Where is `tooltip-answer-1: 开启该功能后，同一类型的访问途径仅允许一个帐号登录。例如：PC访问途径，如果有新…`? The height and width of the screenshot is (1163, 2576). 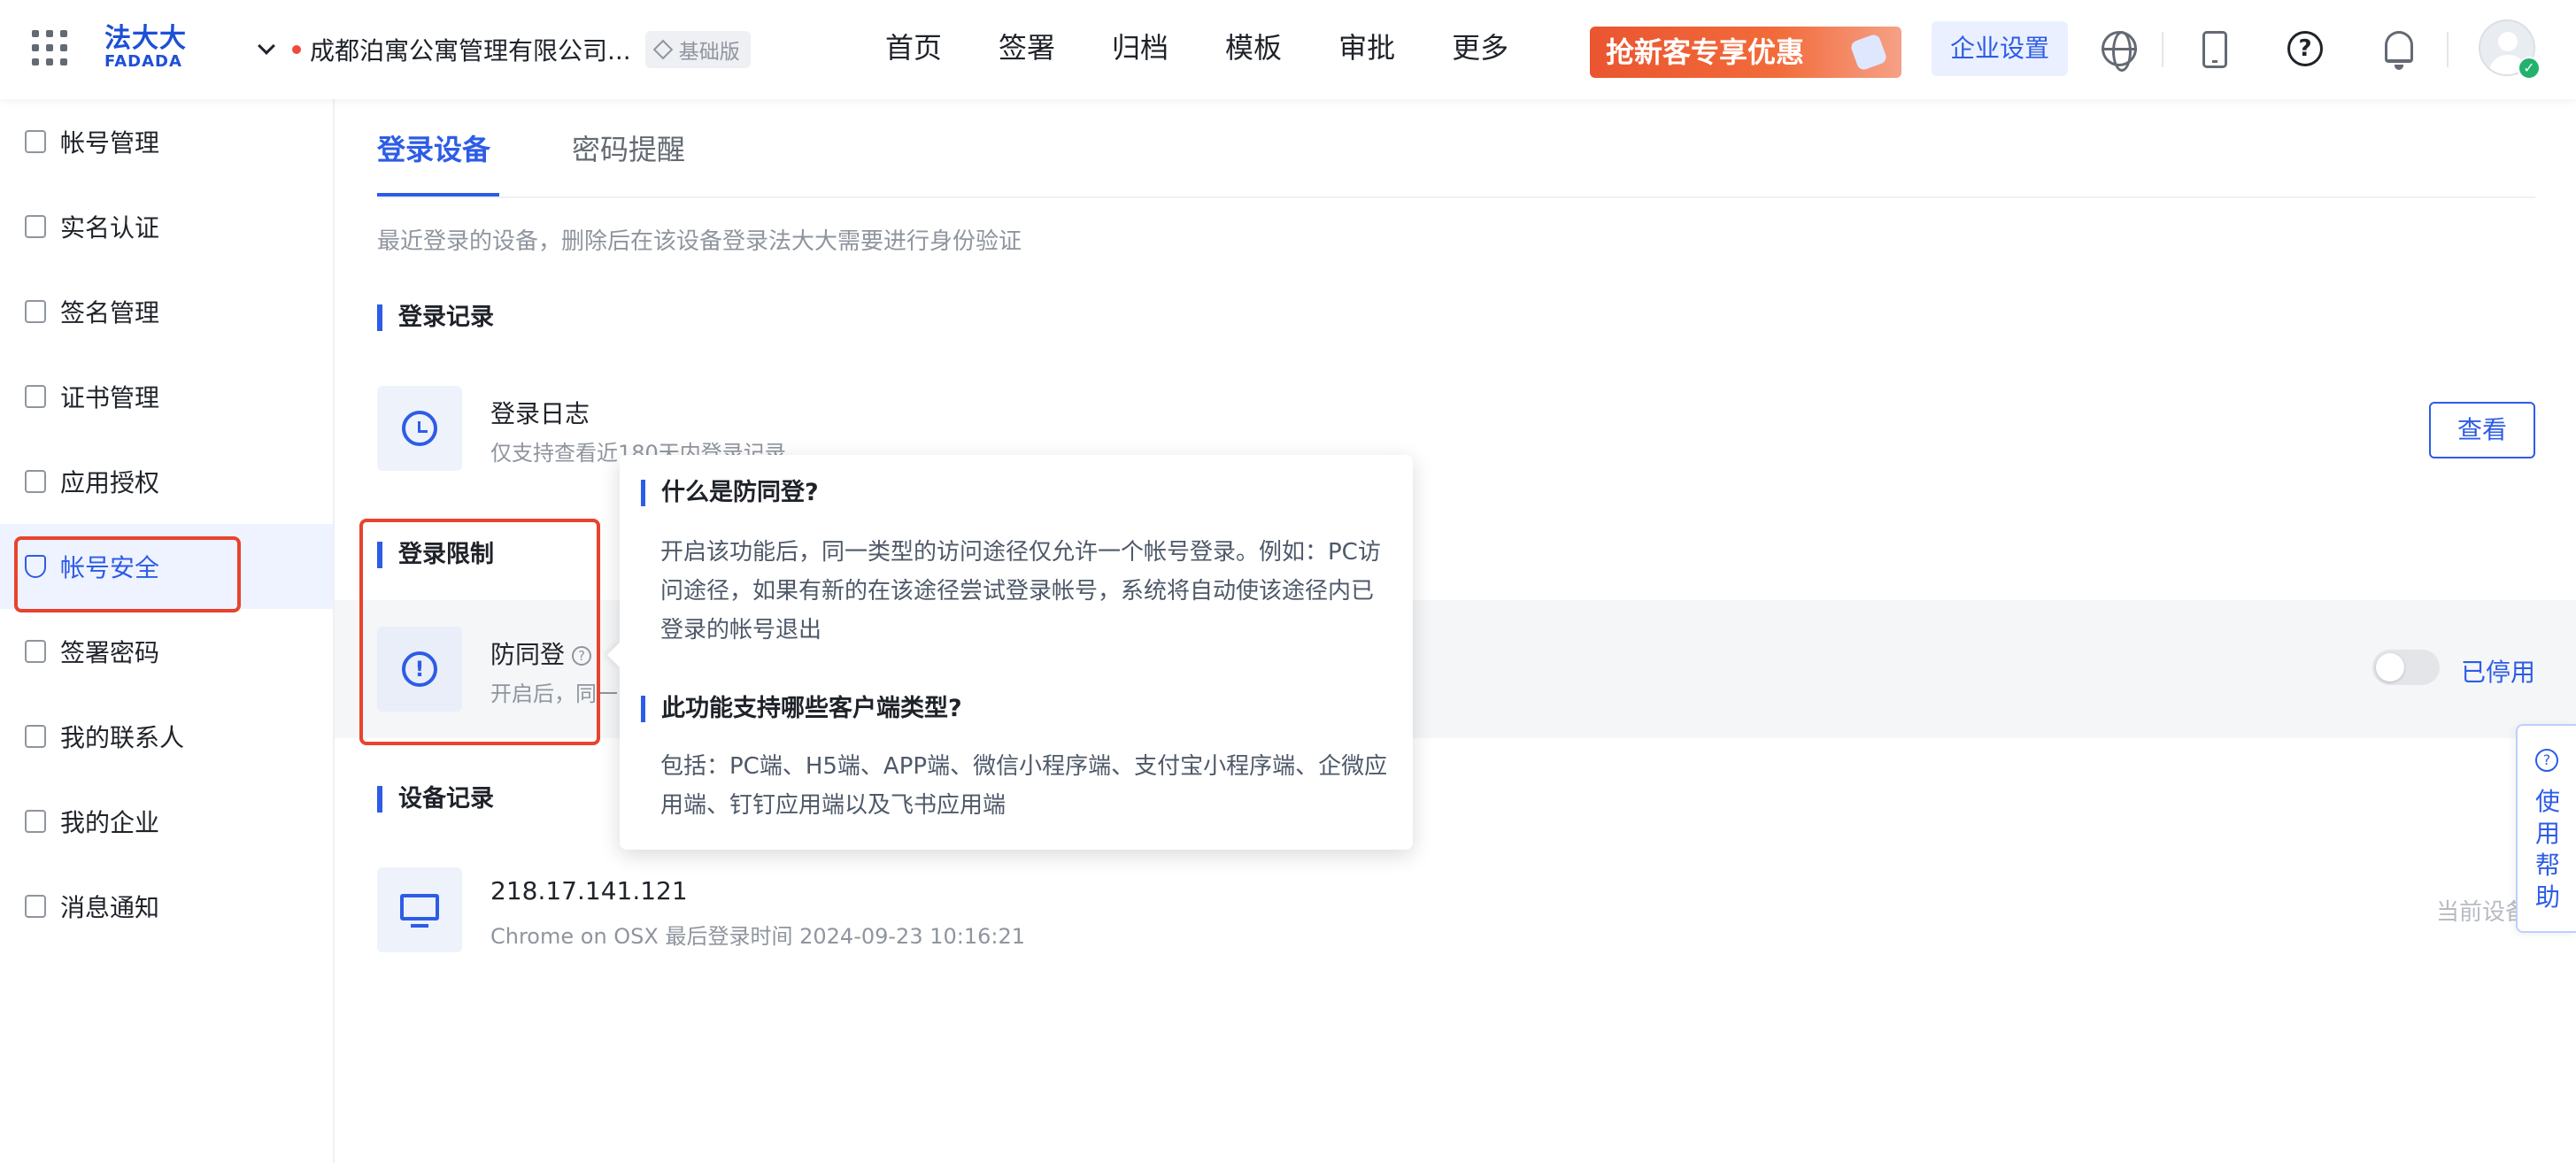 tooltip-answer-1: 开启该功能后，同一类型的访问途径仅允许一个帐号登录。例如：PC访问途径，如果有新… is located at coordinates (1020, 591).